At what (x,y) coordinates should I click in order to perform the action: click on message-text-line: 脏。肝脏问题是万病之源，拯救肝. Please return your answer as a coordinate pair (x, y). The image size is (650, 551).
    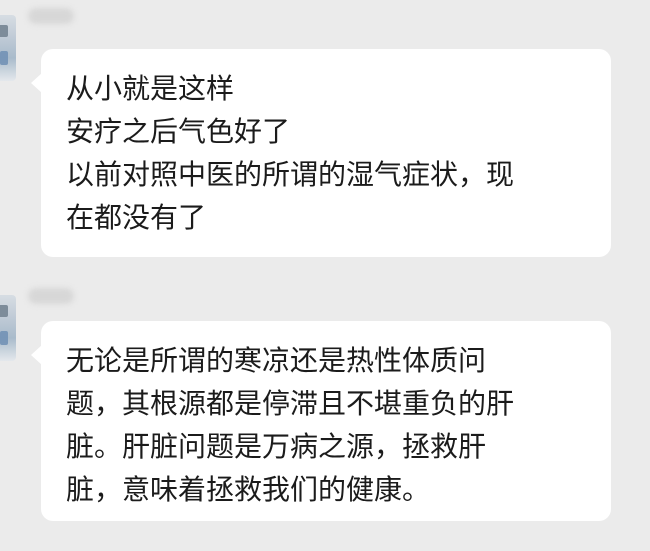
    Looking at the image, I should click on (276, 446).